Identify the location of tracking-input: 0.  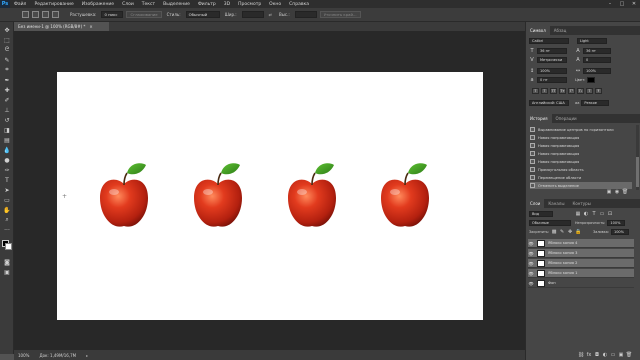
(597, 60).